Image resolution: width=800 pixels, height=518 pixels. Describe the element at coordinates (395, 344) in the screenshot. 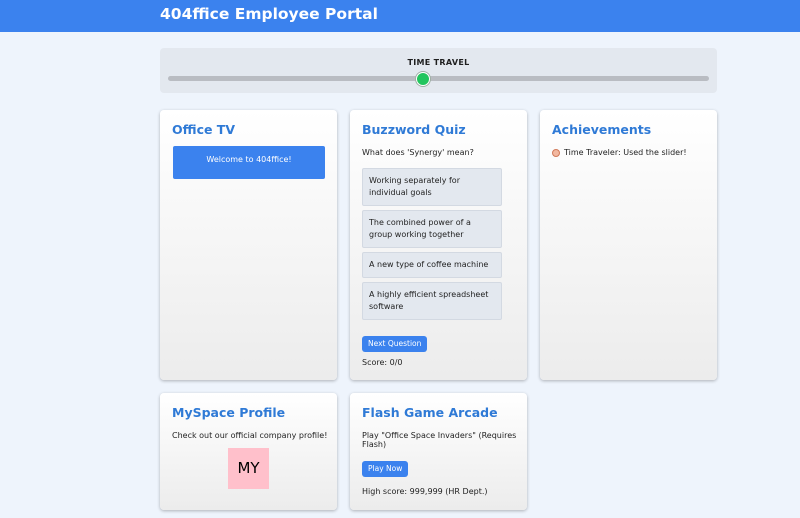

I see `next-question-button: Next Question` at that location.